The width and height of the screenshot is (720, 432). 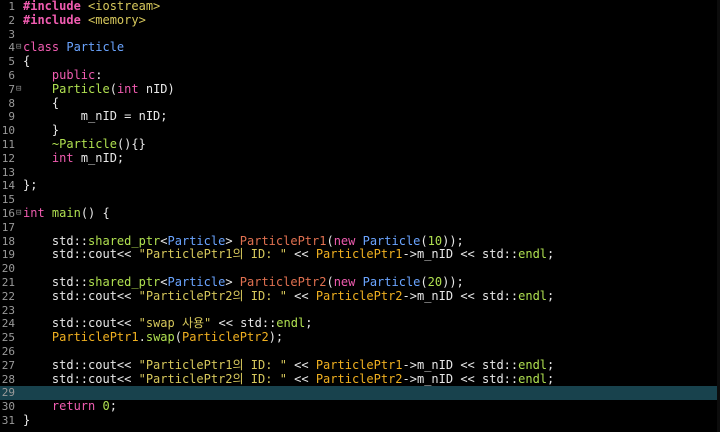 What do you see at coordinates (360, 89) in the screenshot?
I see `code-line: 7 ⊟ Particle(int nID)` at bounding box center [360, 89].